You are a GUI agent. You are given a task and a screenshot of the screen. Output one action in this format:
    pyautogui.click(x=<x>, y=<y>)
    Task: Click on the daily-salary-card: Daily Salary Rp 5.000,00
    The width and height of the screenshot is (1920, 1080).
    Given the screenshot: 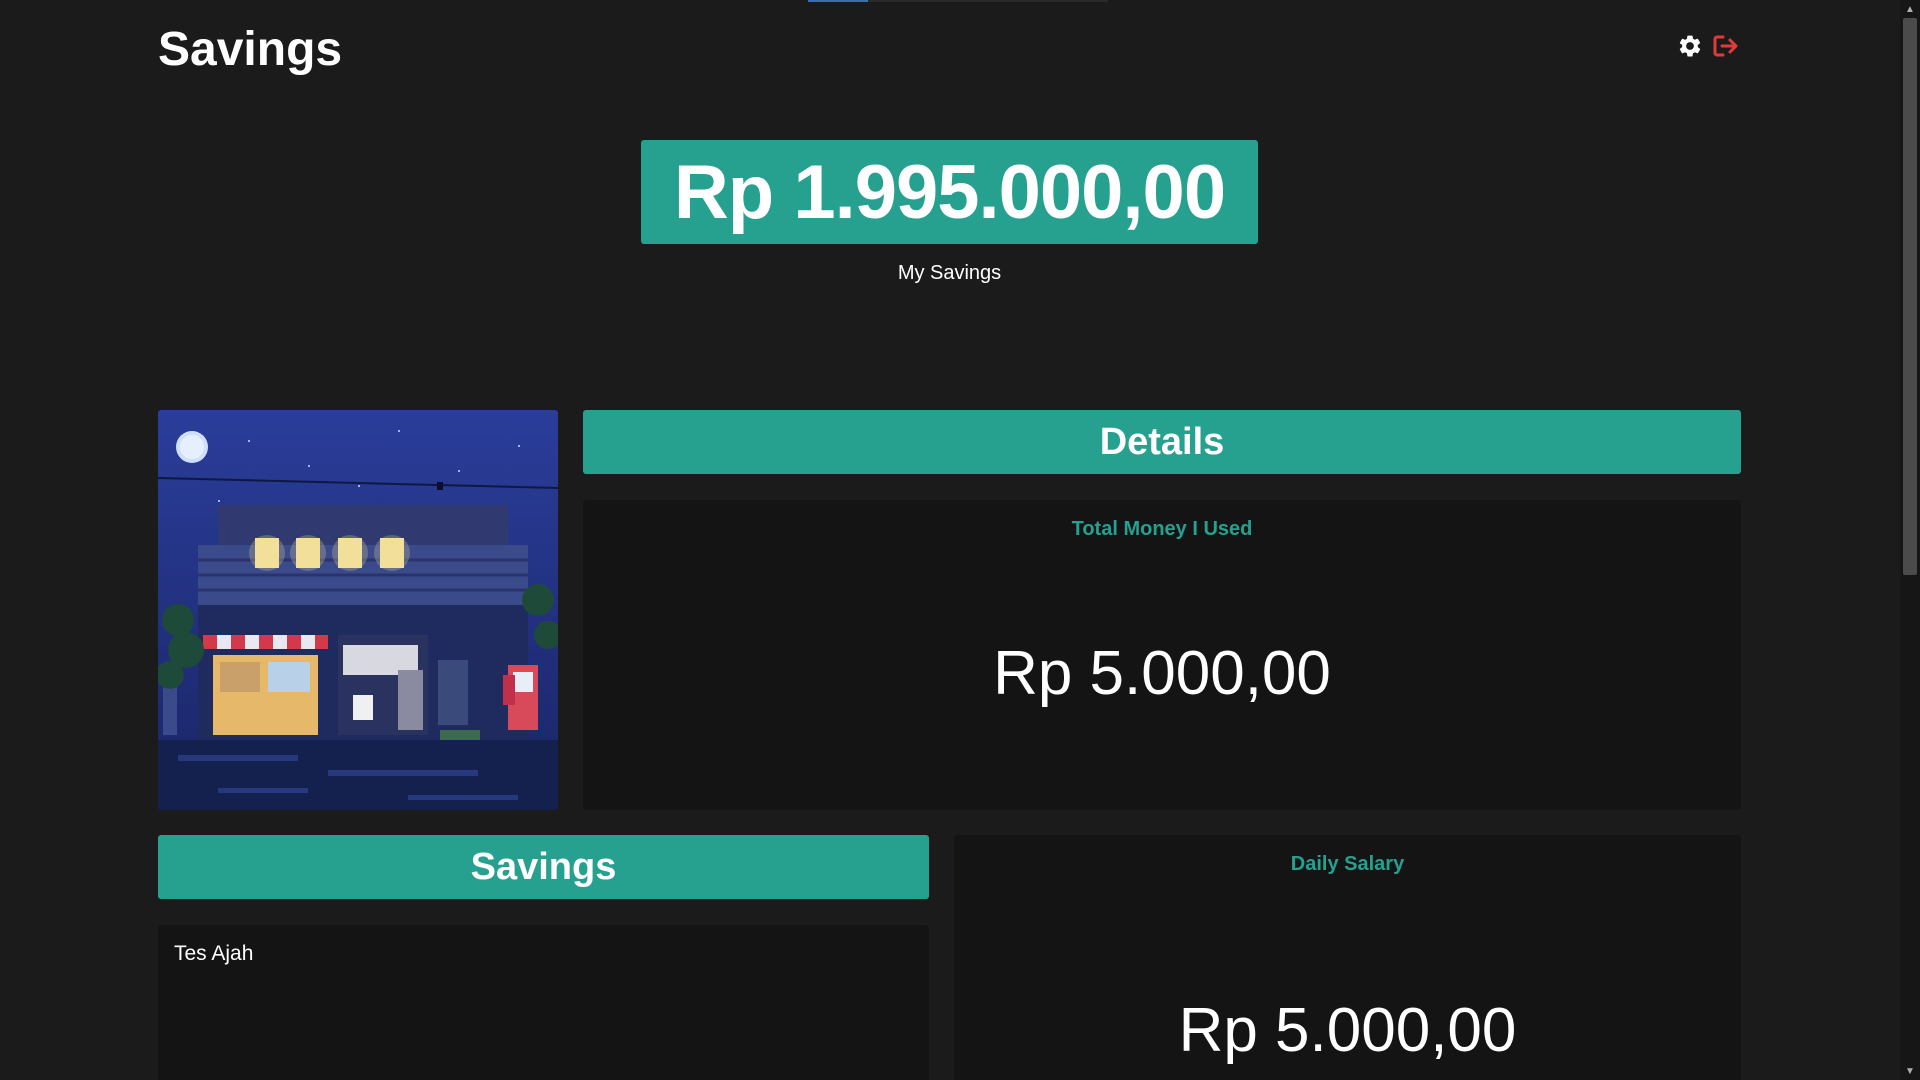 What is the action you would take?
    pyautogui.click(x=1347, y=957)
    